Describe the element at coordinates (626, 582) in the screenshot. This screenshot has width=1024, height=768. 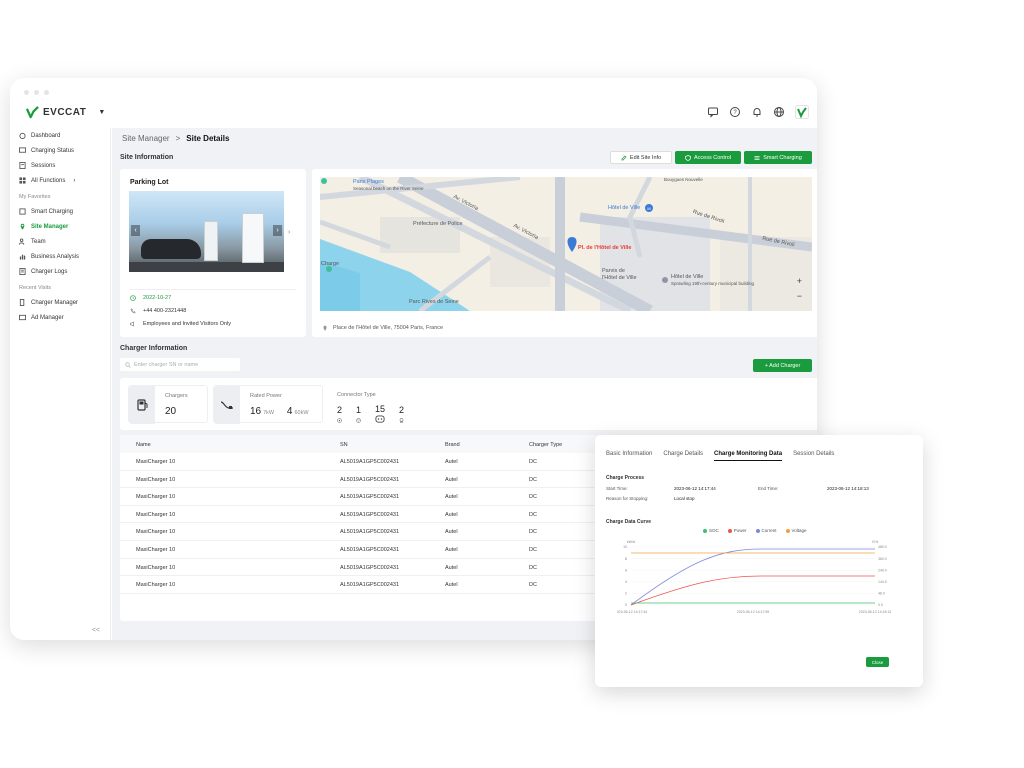
I see `y-left-tick-label: 4` at that location.